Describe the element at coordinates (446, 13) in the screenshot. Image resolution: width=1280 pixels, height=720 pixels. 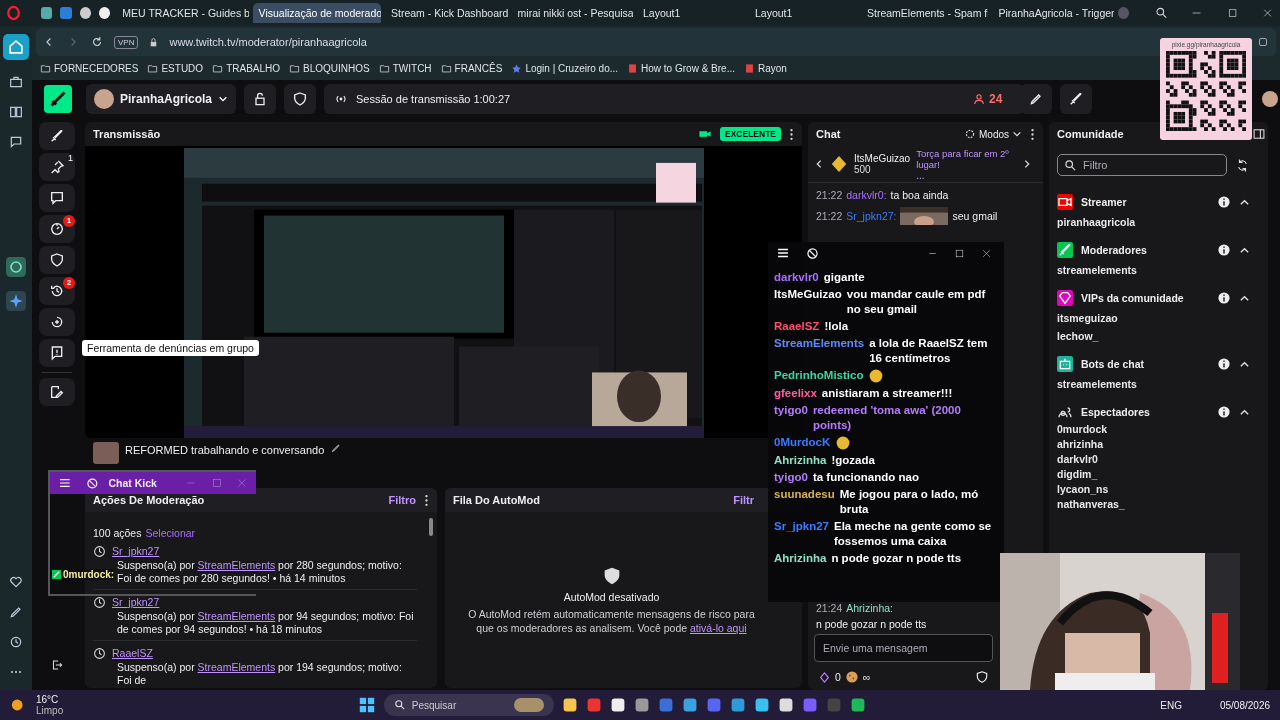
I see `browser-tab: Stream - Kick Dashboard` at that location.